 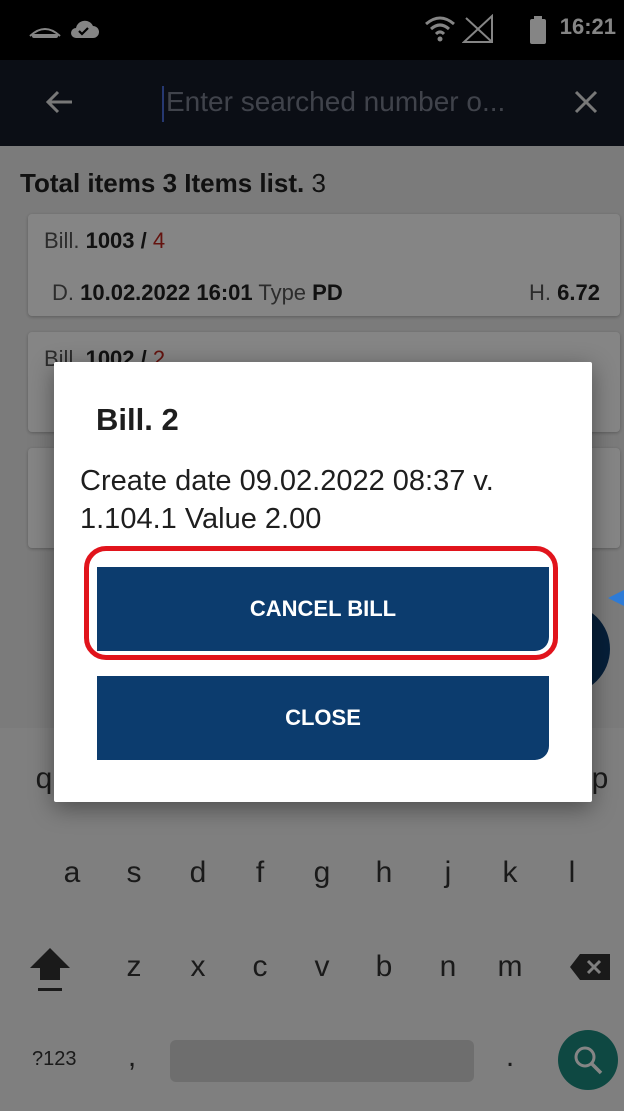 What do you see at coordinates (323, 718) in the screenshot?
I see `close-button: CLOSE` at bounding box center [323, 718].